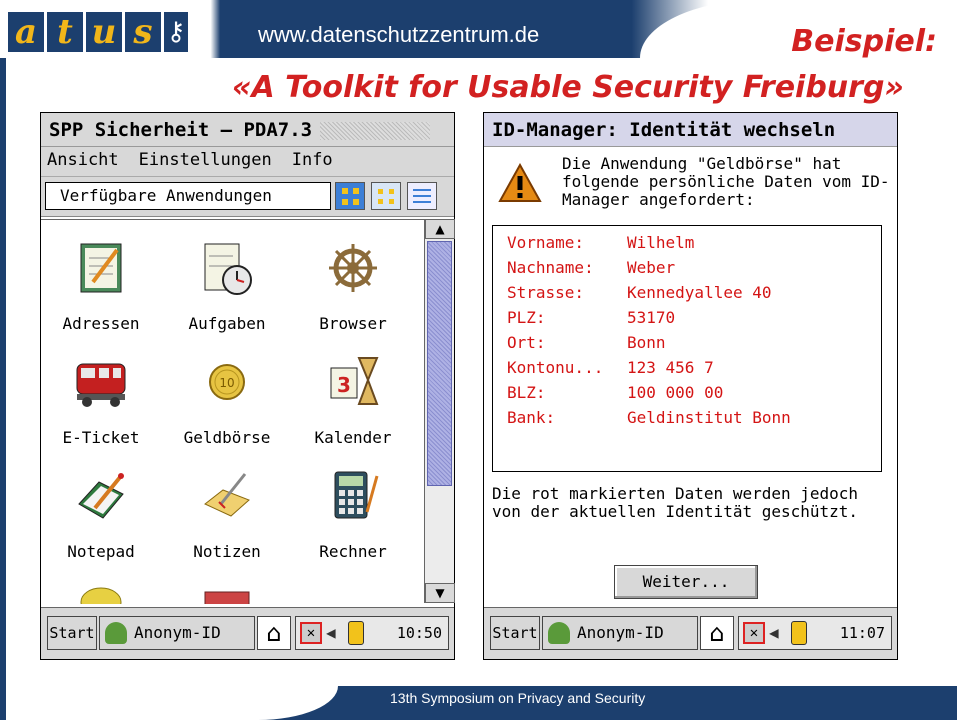  I want to click on view-select: Verfügbare Anwendungen, so click(188, 196).